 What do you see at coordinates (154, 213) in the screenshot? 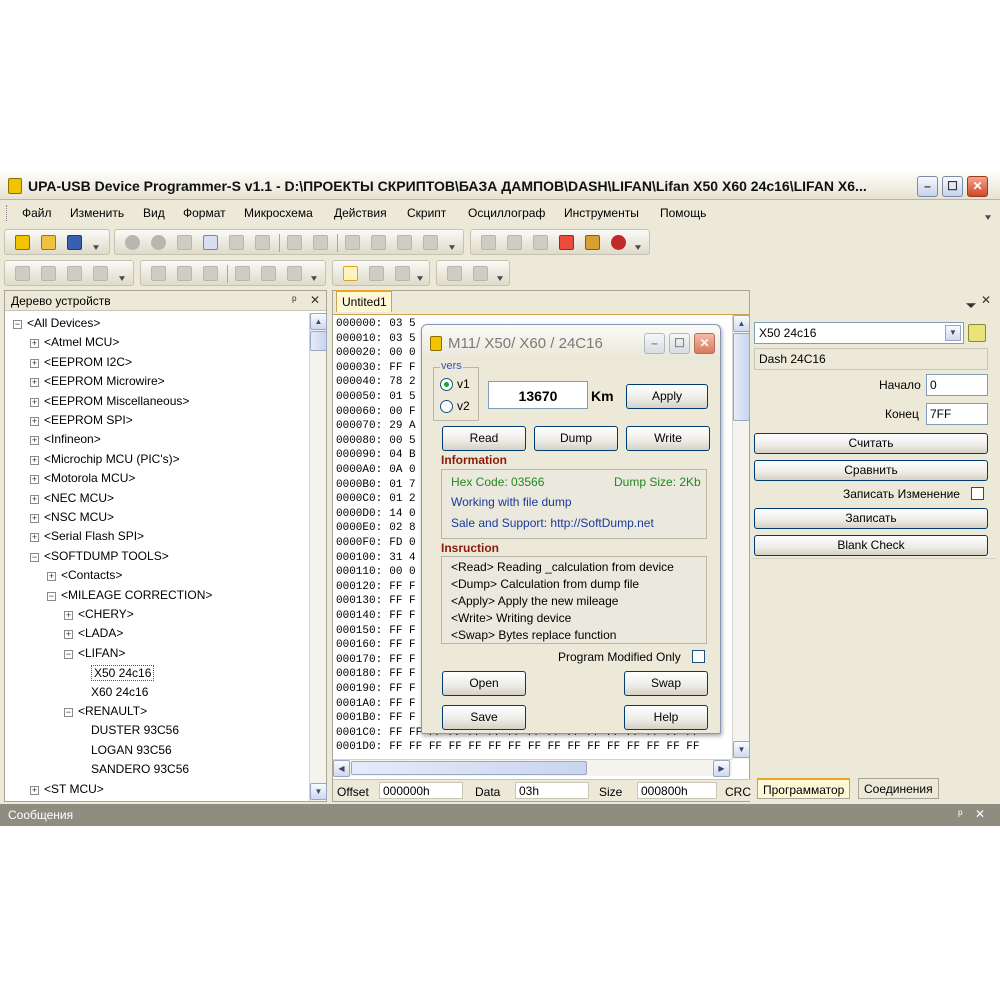
I see `menu-view: Вид` at bounding box center [154, 213].